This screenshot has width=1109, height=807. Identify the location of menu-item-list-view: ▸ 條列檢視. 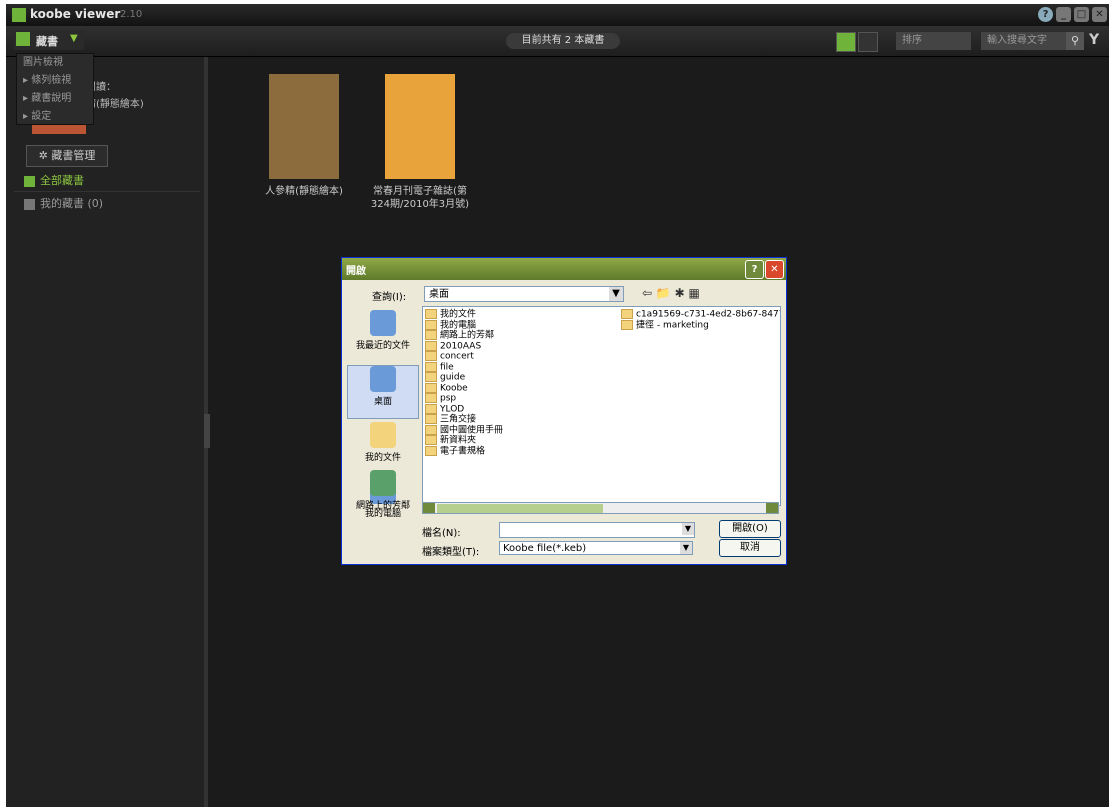
(55, 81).